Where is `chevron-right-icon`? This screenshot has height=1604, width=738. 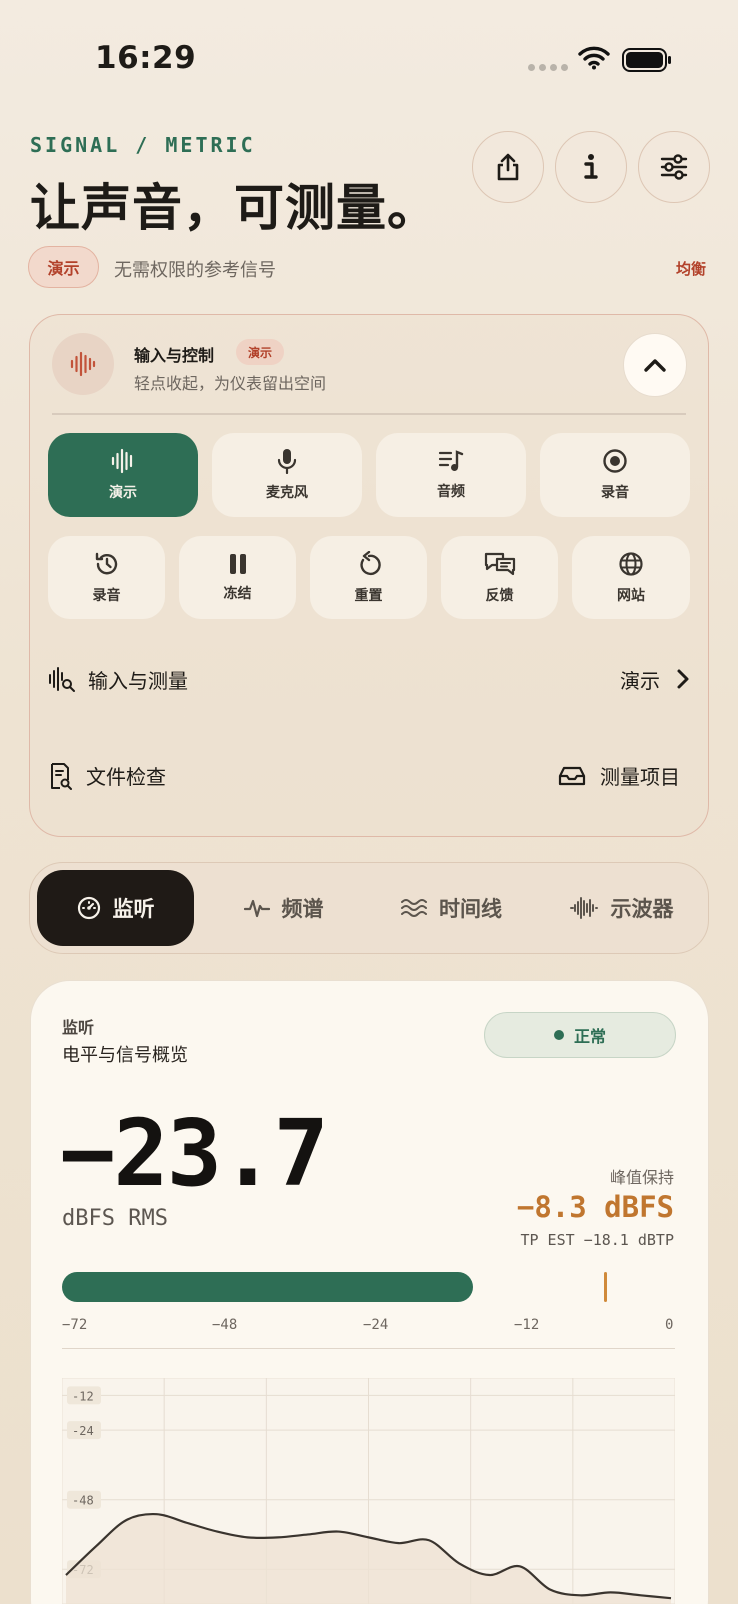
chevron-right-icon is located at coordinates (683, 679).